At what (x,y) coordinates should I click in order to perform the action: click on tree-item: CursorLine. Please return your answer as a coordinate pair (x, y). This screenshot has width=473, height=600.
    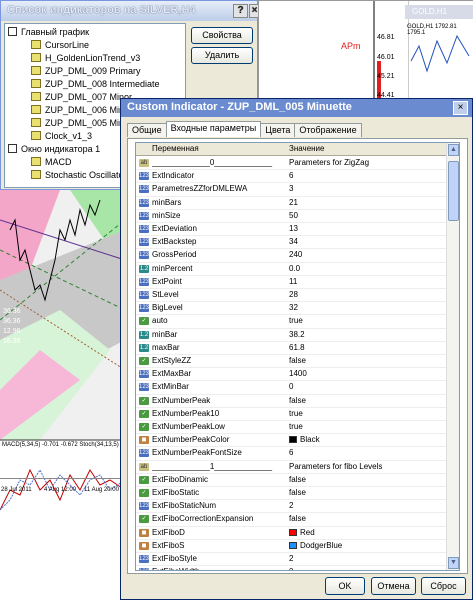
    Looking at the image, I should click on (60, 45).